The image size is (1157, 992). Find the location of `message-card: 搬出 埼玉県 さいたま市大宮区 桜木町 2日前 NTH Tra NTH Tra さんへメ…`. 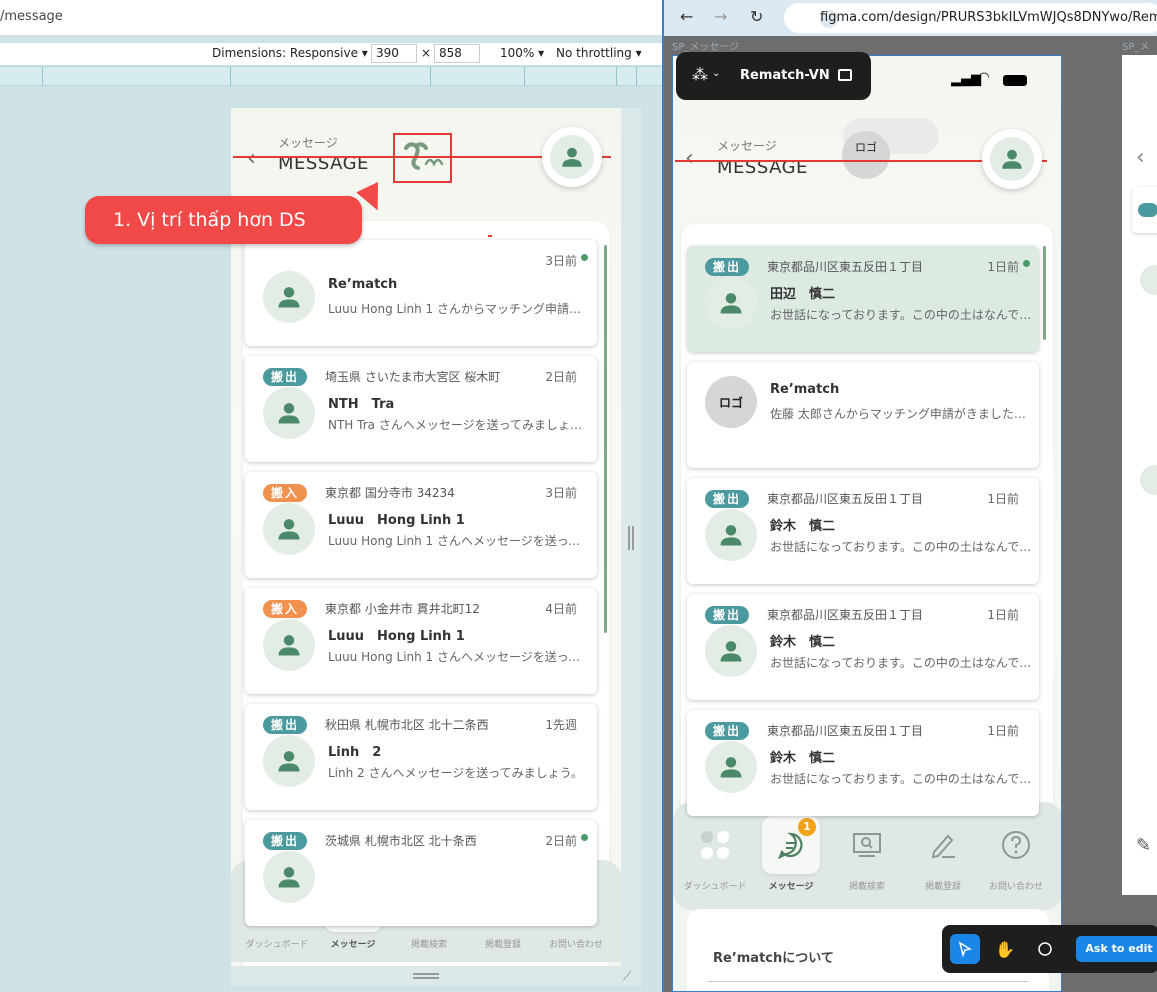

message-card: 搬出 埼玉県 さいたま市大宮区 桜木町 2日前 NTH Tra NTH Tra さんへメ… is located at coordinates (421, 409).